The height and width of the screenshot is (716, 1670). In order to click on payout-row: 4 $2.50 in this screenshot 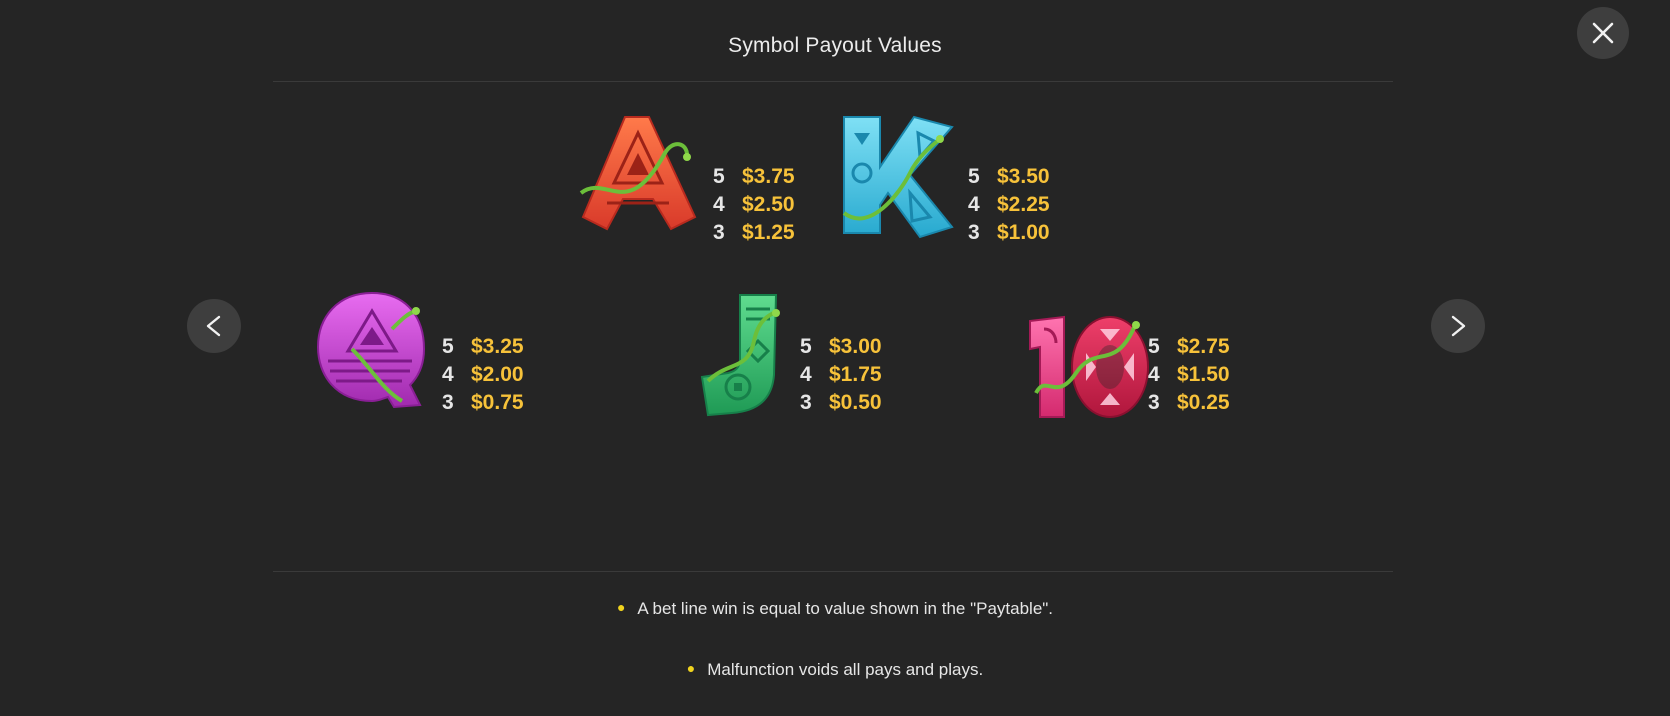, I will do `click(754, 205)`.